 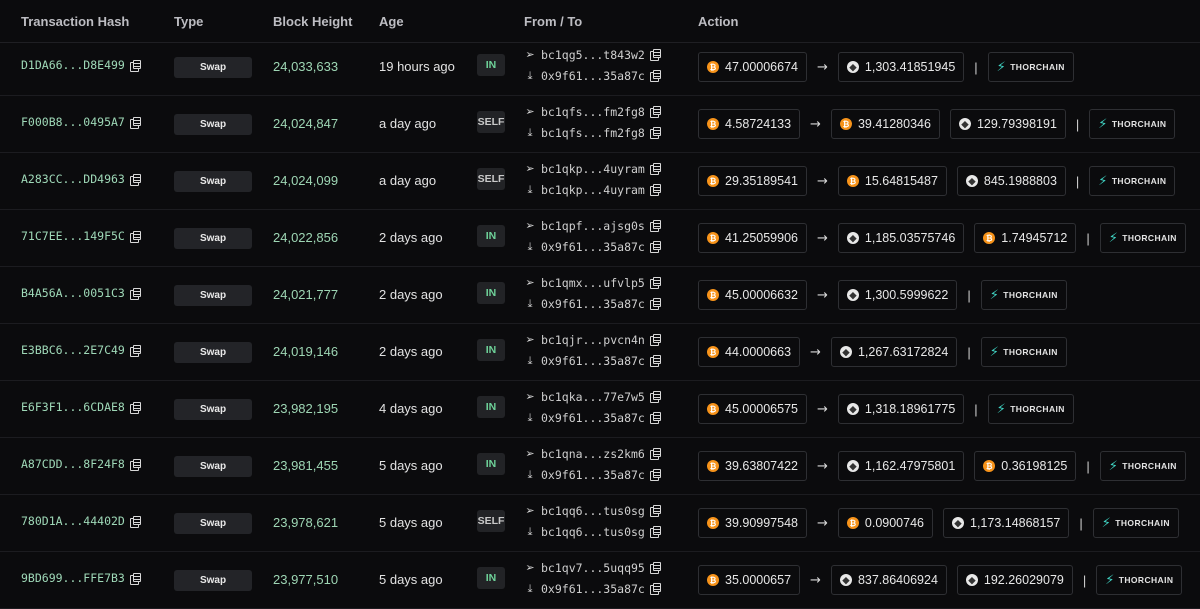 What do you see at coordinates (593, 226) in the screenshot?
I see `from-address-link: bc1qpf...ajsg0s` at bounding box center [593, 226].